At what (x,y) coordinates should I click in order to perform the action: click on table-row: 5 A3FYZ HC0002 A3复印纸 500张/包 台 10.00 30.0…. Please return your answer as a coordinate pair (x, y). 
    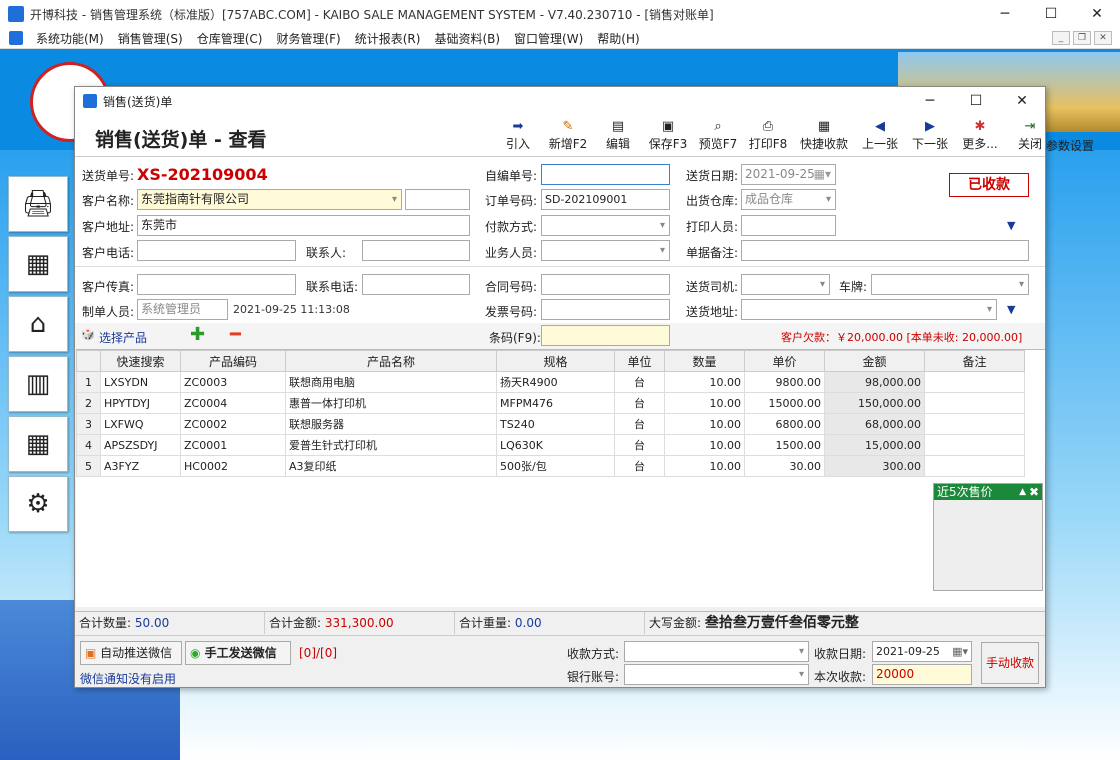
    Looking at the image, I should click on (550, 466).